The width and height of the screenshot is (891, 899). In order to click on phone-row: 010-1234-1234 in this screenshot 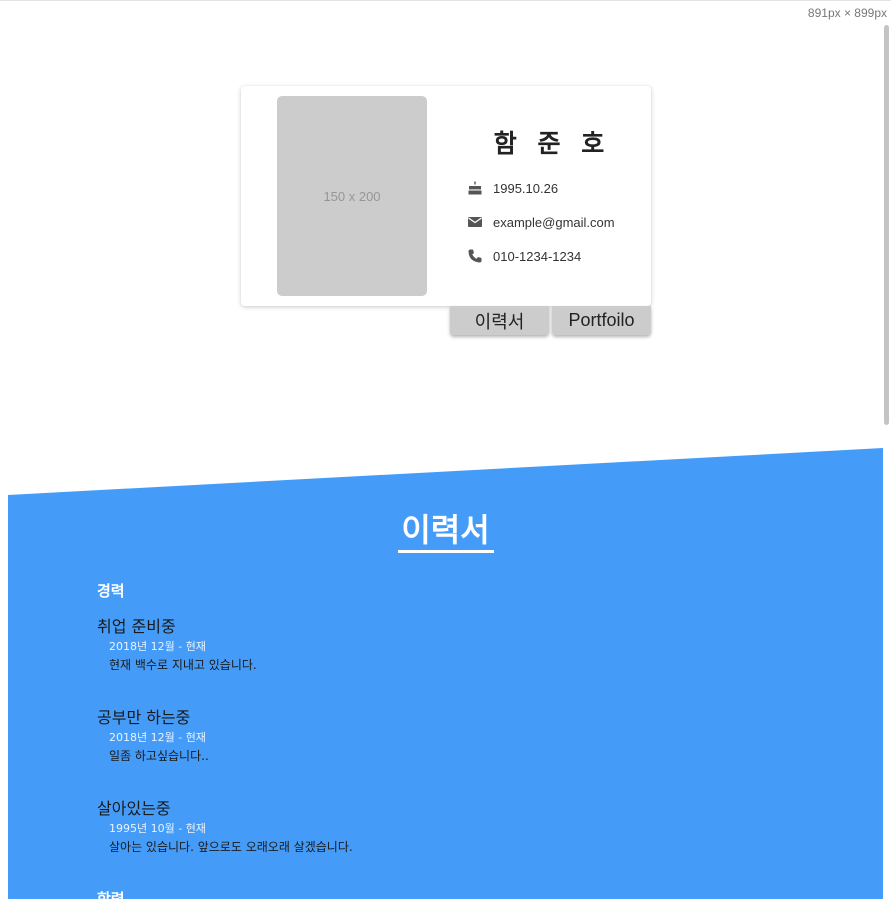, I will do `click(524, 256)`.